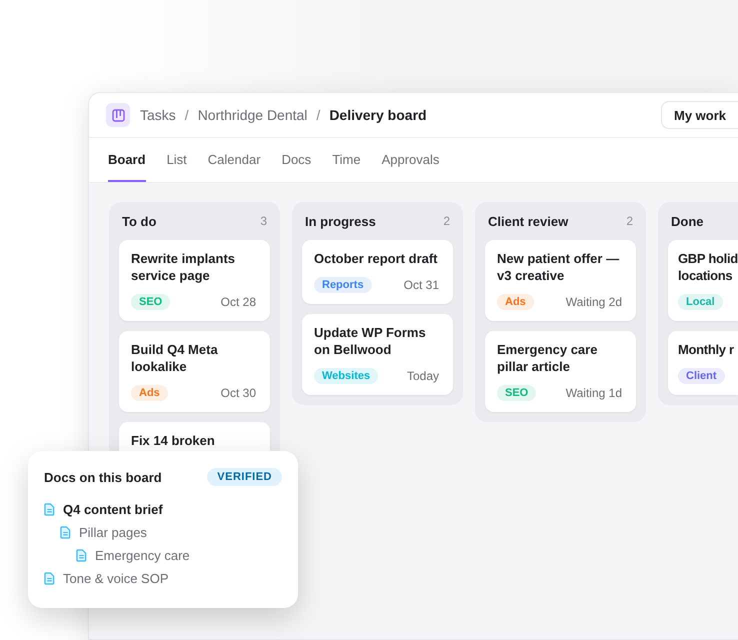  I want to click on doc-link: Q4 content brief, so click(113, 509).